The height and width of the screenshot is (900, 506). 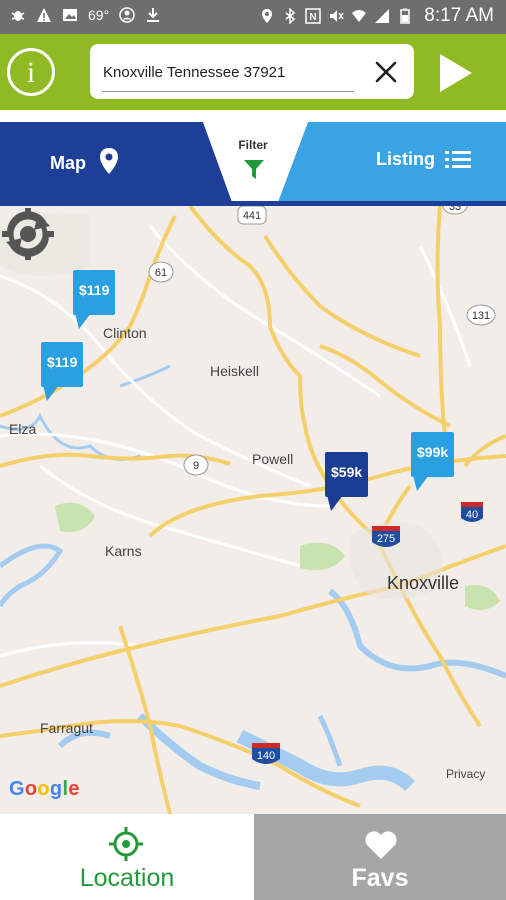 I want to click on info-icon: i, so click(x=31, y=72).